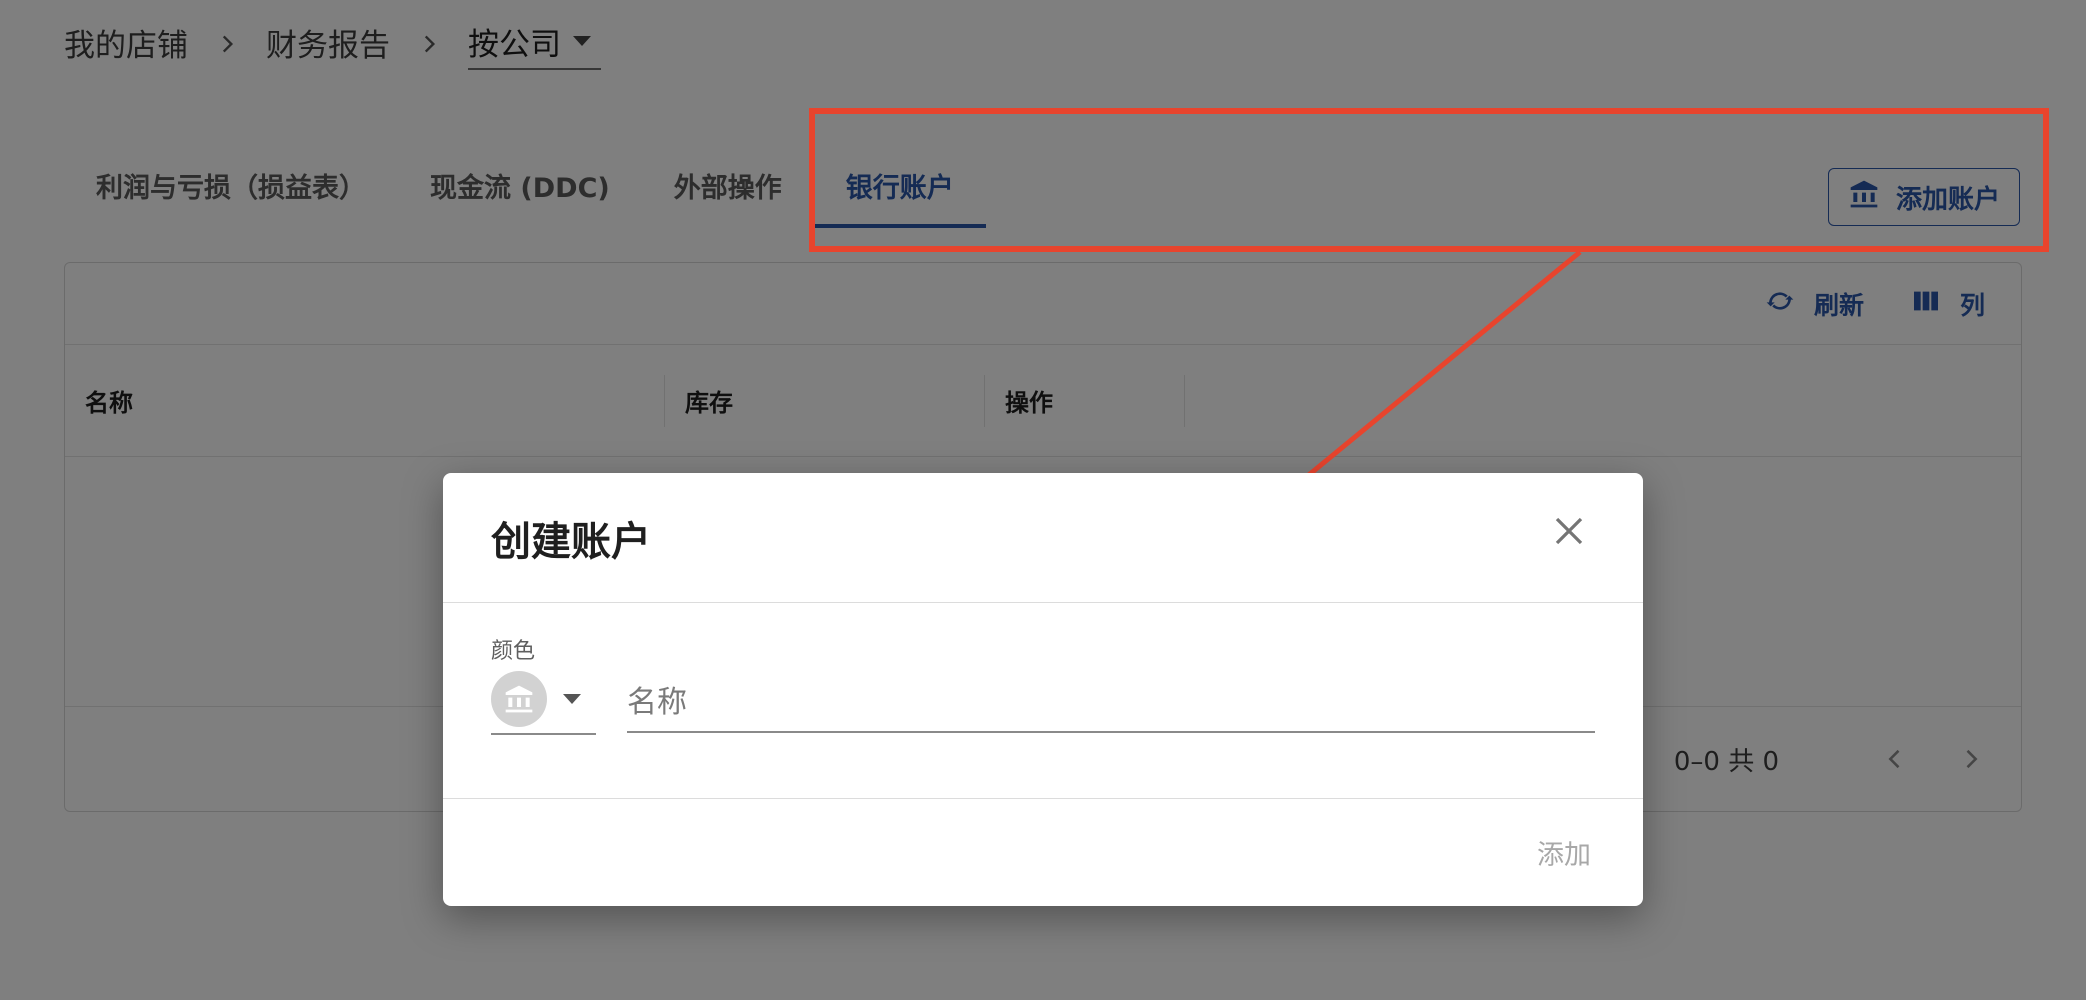 The width and height of the screenshot is (2086, 1000). I want to click on caret-down-icon, so click(572, 699).